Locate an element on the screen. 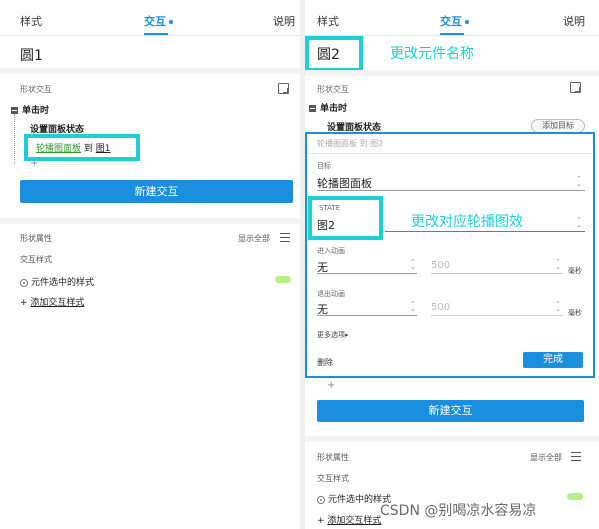 Image resolution: width=599 pixels, height=529 pixels. target-link-to: 到 is located at coordinates (88, 149).